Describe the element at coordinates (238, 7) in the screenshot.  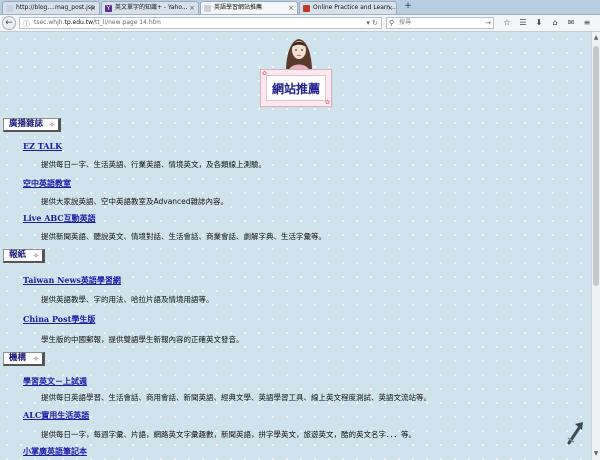
I see `tab-label: 英語學習網站推薦` at that location.